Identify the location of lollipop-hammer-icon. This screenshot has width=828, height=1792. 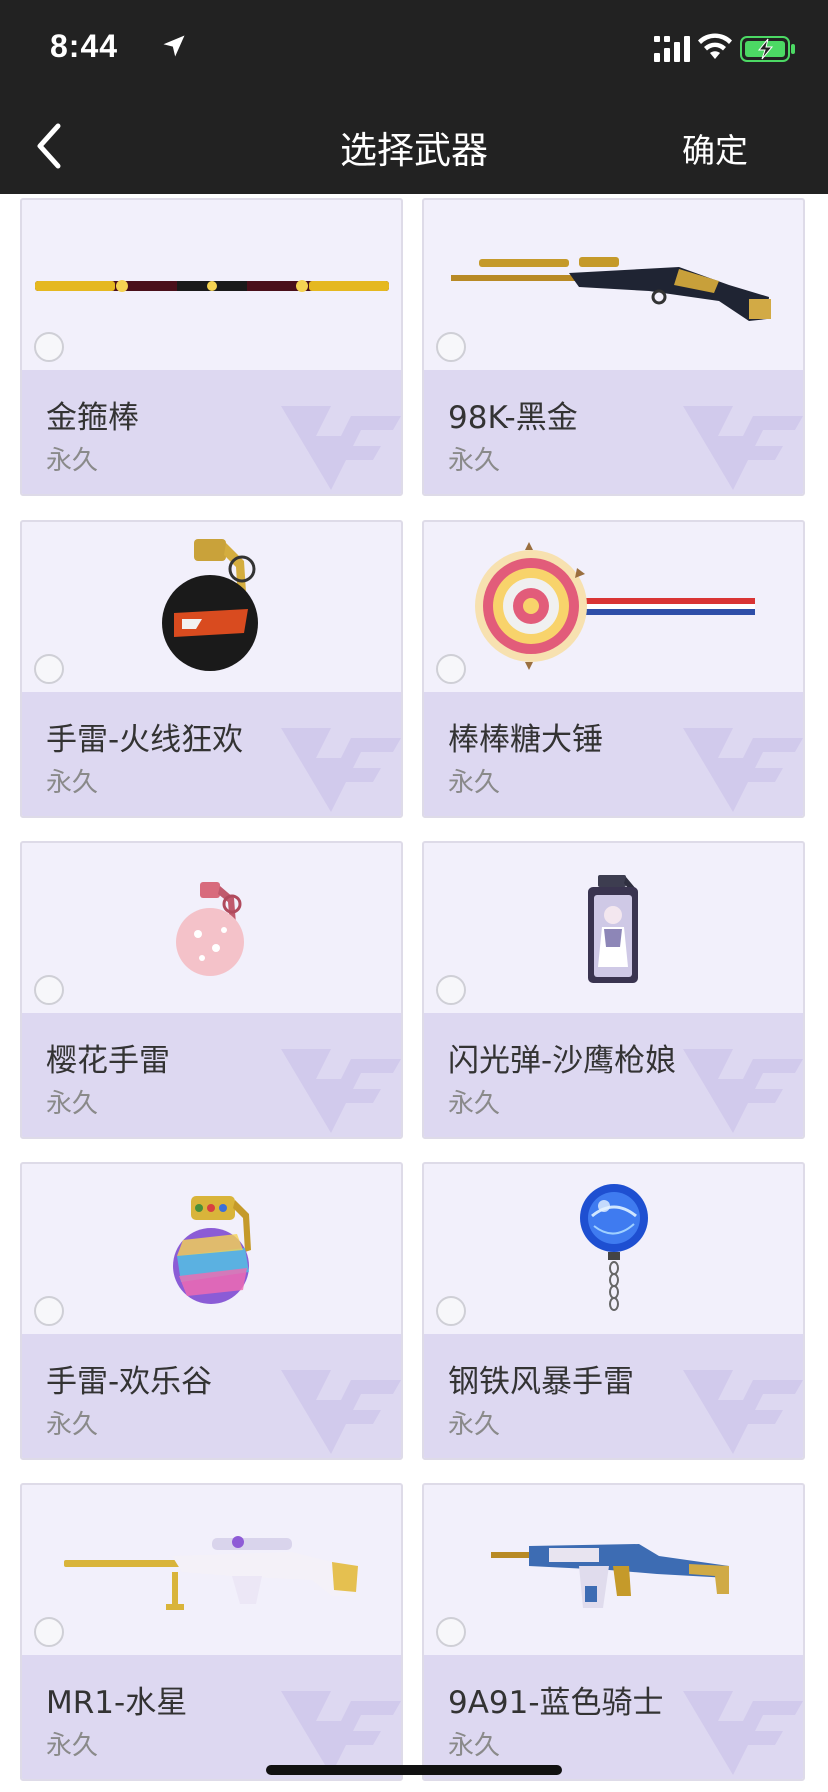
(614, 606).